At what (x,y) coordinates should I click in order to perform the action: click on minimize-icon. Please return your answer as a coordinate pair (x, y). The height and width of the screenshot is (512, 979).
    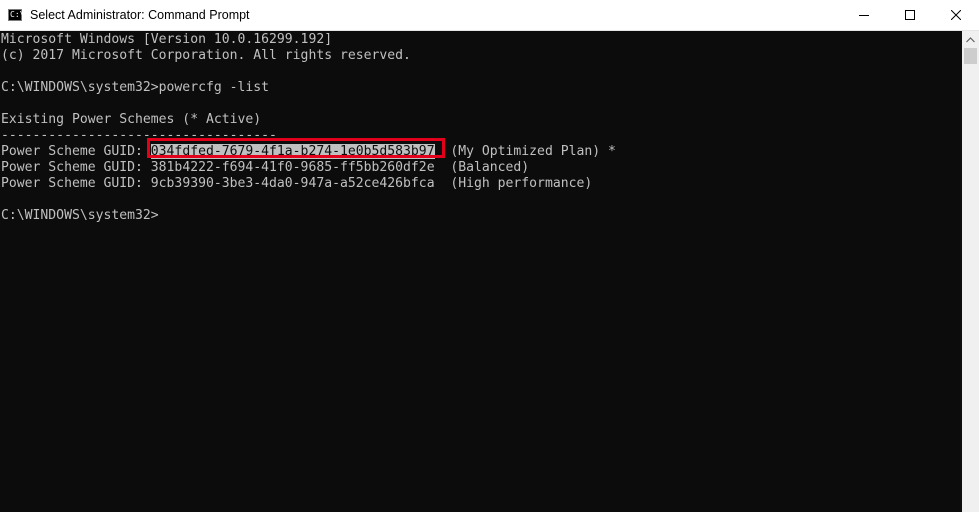
    Looking at the image, I should click on (864, 15).